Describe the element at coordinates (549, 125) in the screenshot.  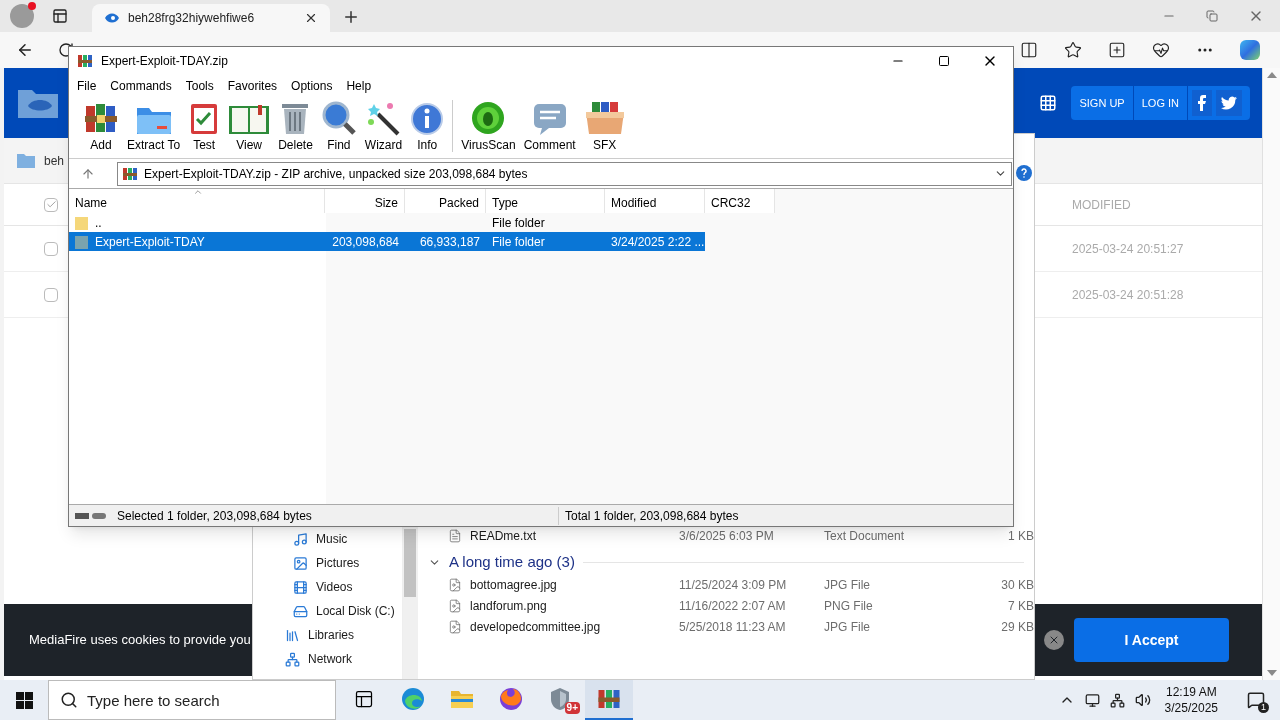
I see `toolbar-button: Comment` at that location.